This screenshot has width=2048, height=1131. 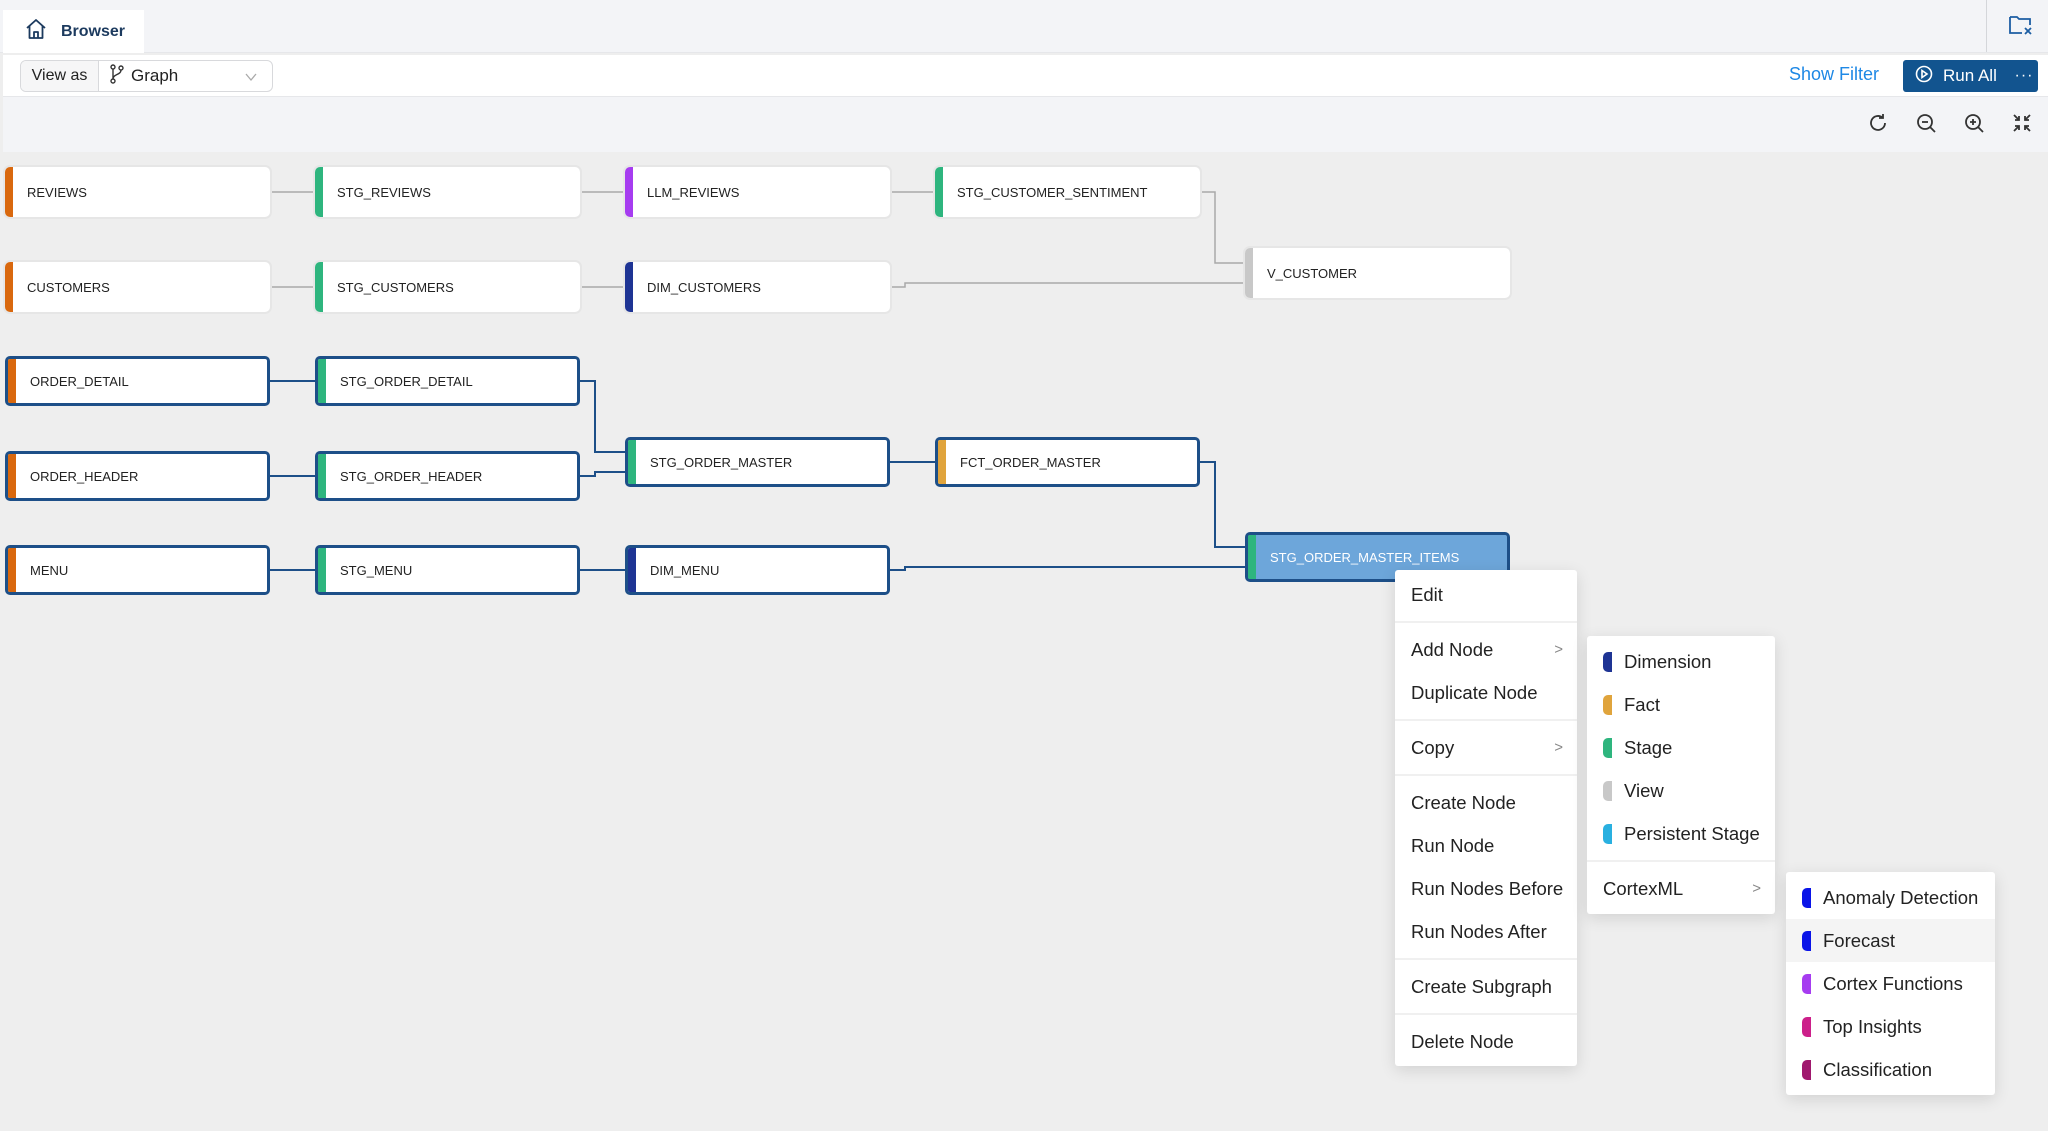 I want to click on menu-item-label: Stage, so click(x=1648, y=747).